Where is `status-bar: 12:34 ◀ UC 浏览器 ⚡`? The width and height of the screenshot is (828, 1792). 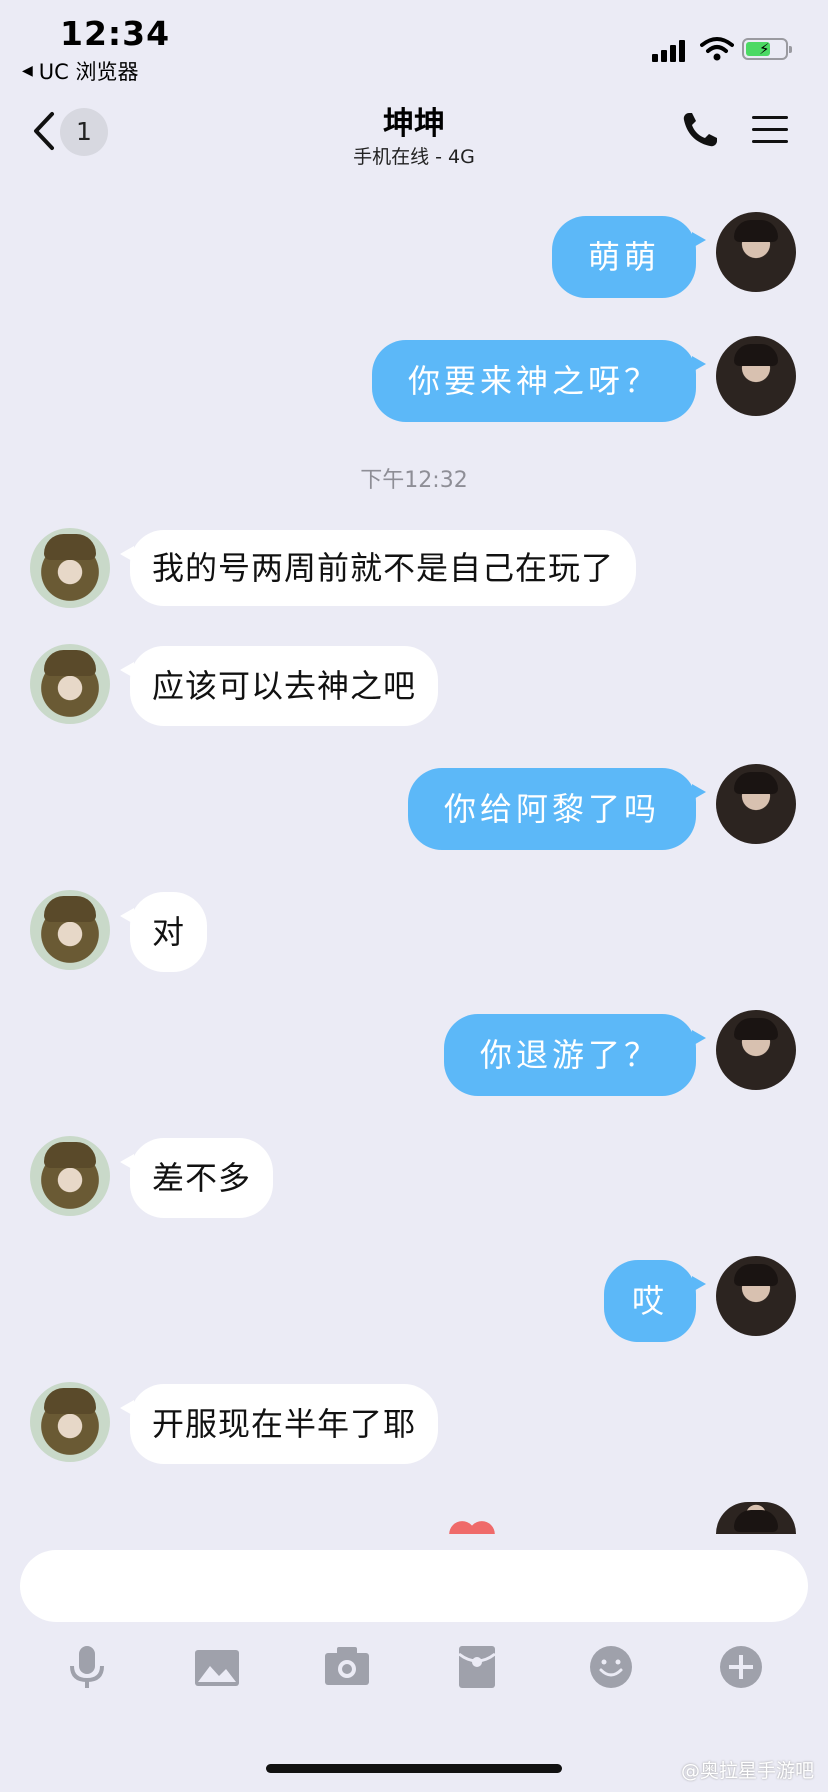 status-bar: 12:34 ◀ UC 浏览器 ⚡ is located at coordinates (414, 45).